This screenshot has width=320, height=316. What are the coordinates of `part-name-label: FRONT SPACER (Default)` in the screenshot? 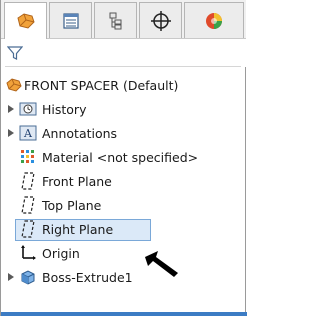 It's located at (101, 85).